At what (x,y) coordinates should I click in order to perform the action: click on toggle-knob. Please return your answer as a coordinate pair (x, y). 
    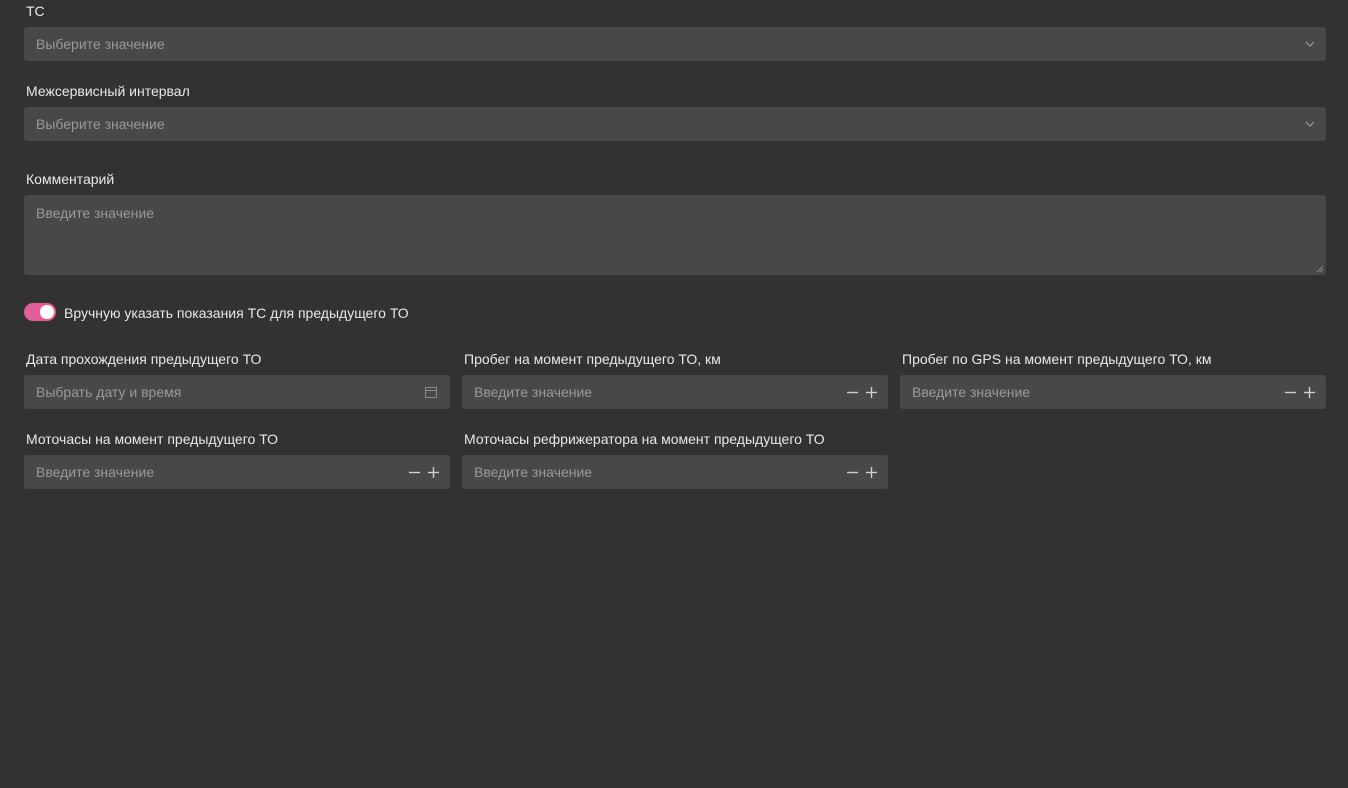
    Looking at the image, I should click on (47, 312).